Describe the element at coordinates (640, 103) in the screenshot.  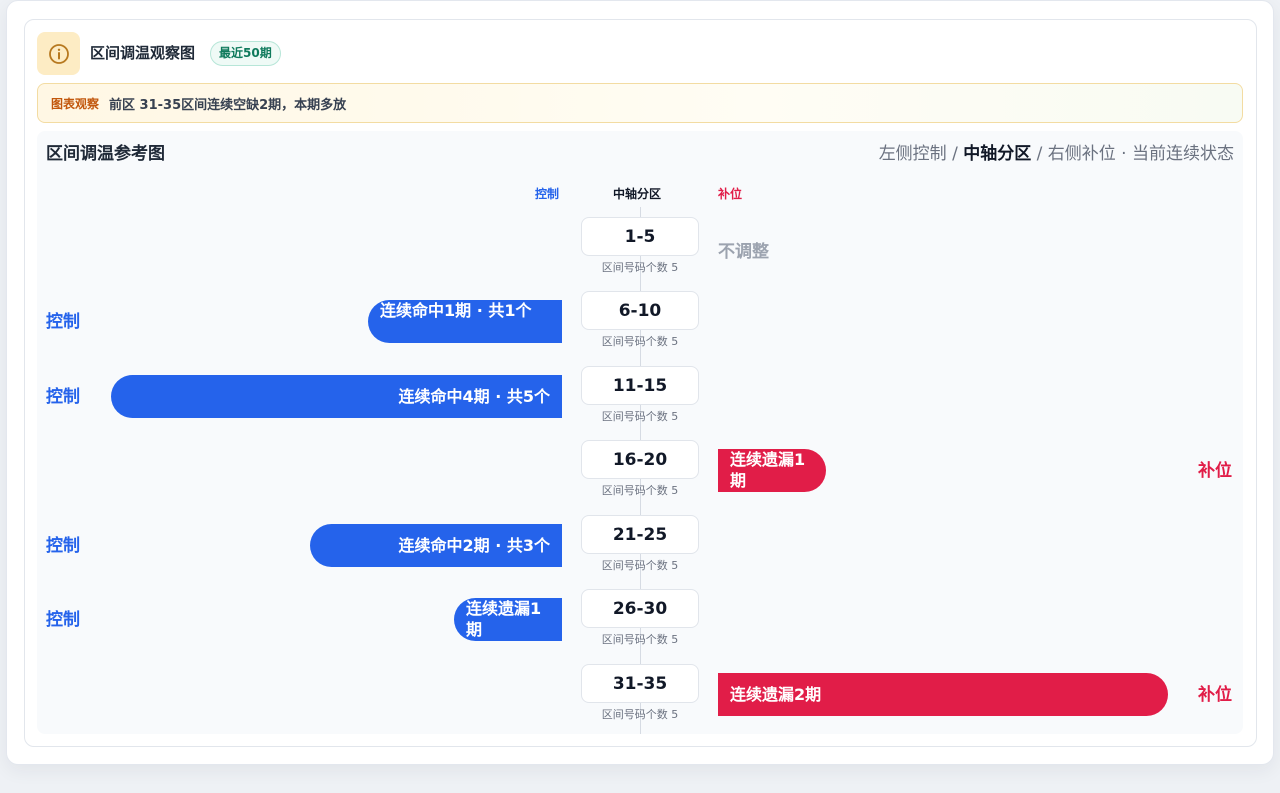
I see `observation-notice: 图表观察 前区 31-35区间连续空缺2期，本期多放` at that location.